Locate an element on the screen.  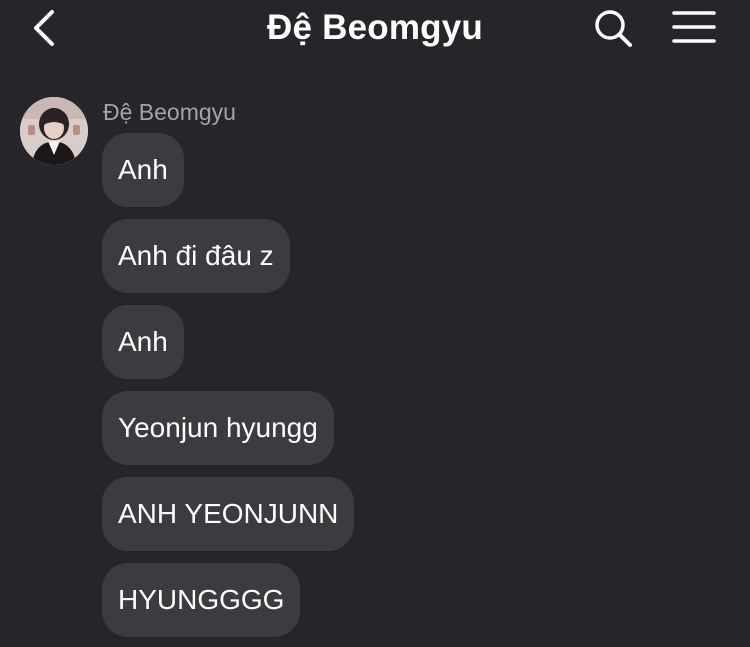
message-bubble: Yeonjun hyungg is located at coordinates (218, 428).